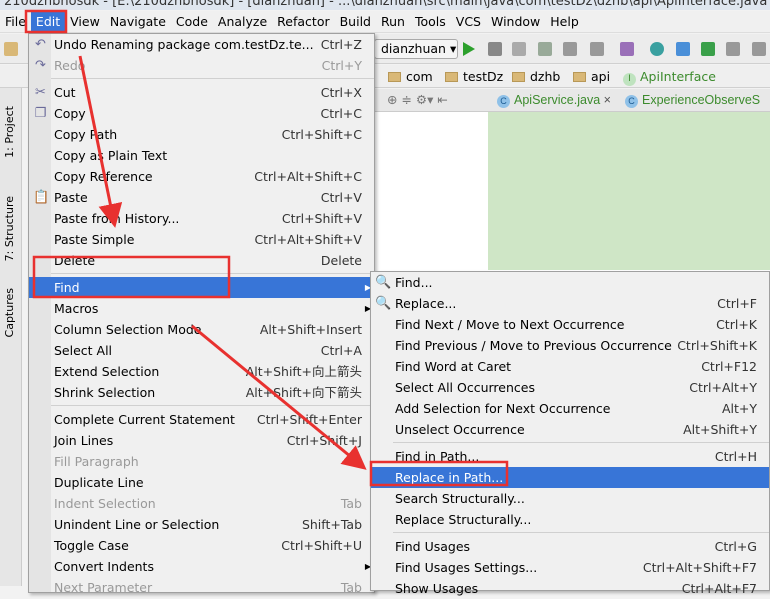  Describe the element at coordinates (85, 21) in the screenshot. I see `menu-view: View` at that location.